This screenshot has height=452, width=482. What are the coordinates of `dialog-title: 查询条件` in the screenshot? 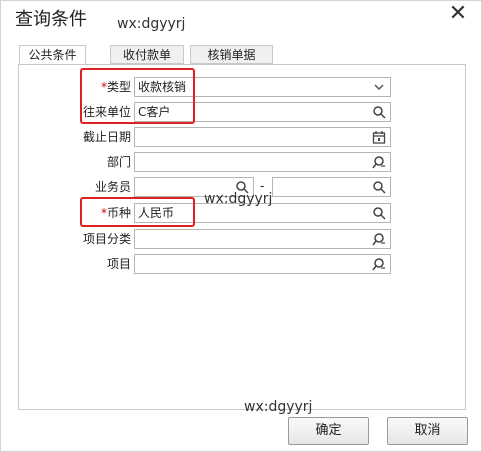 It's located at (51, 19).